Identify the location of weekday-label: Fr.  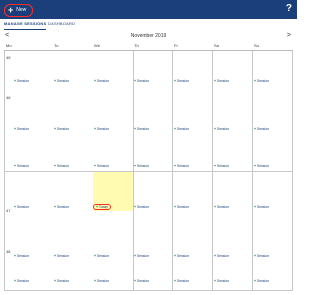
(176, 45).